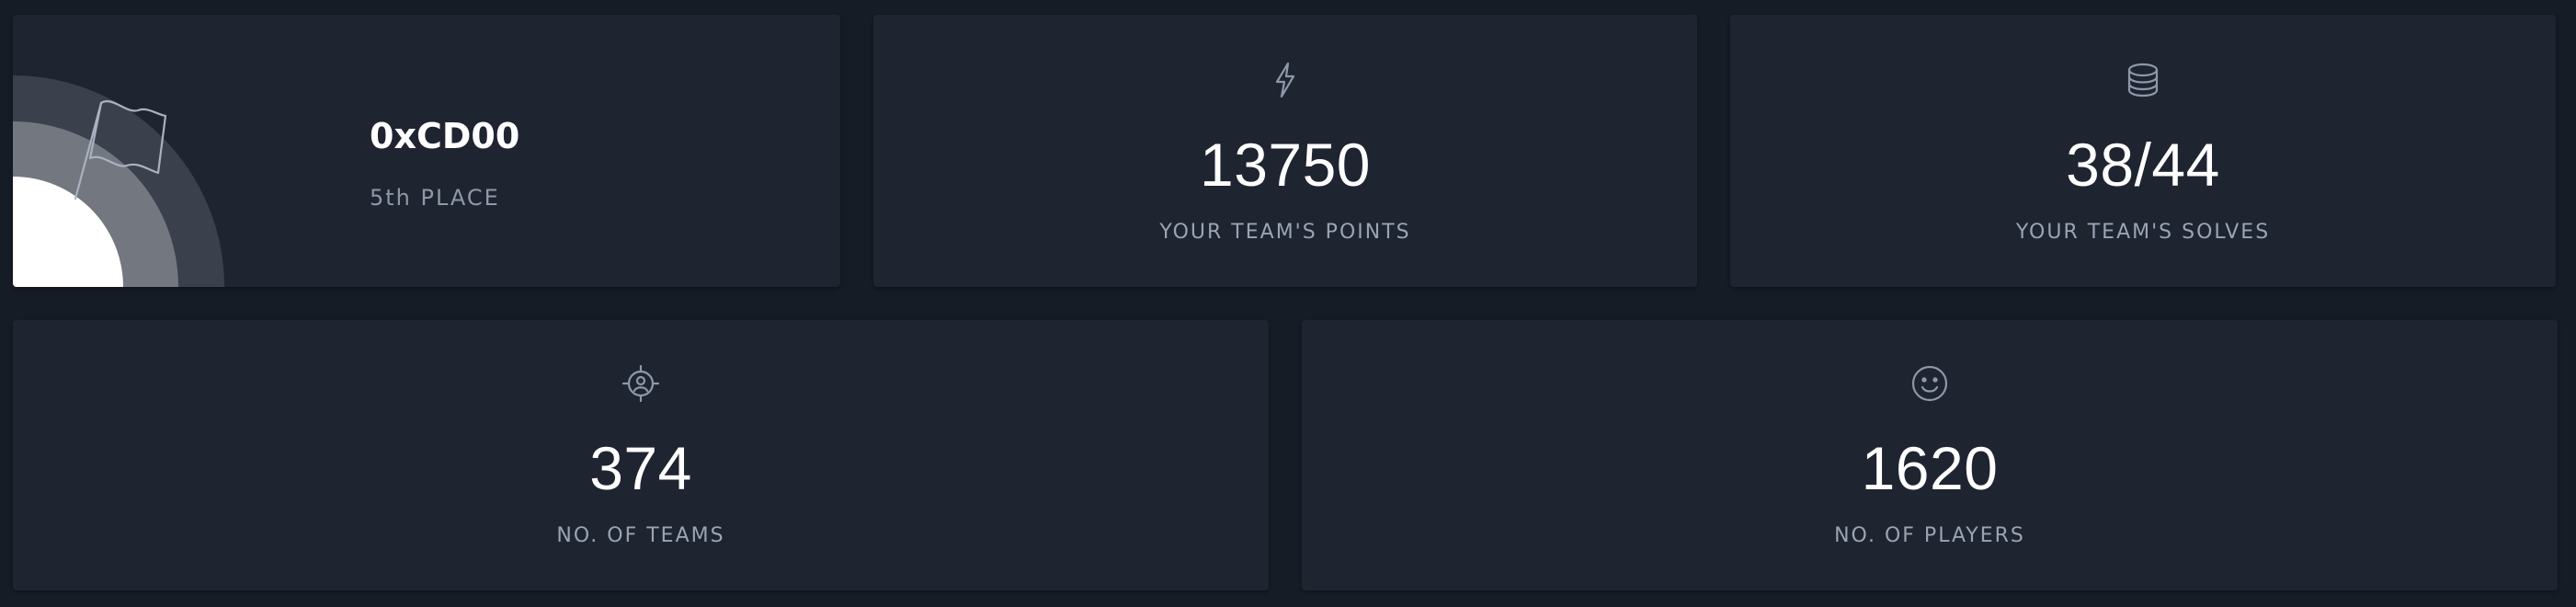  What do you see at coordinates (1929, 535) in the screenshot?
I see `players-count-label: NO. OF PLAYERS` at bounding box center [1929, 535].